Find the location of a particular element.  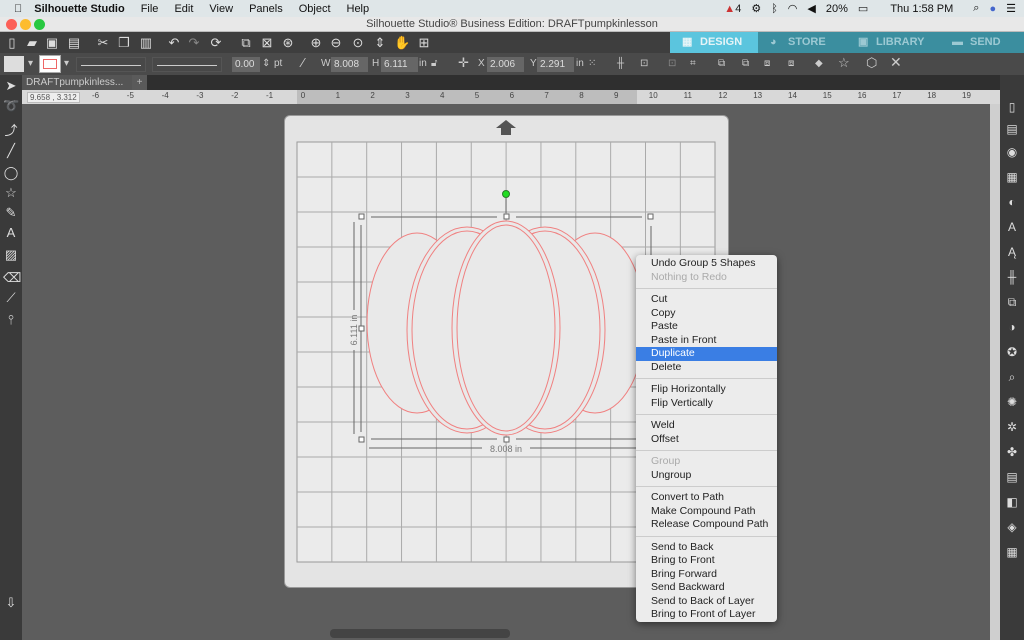

menu-item-undo-group-5-shapes: Undo Group 5 Shapes is located at coordinates (706, 264).